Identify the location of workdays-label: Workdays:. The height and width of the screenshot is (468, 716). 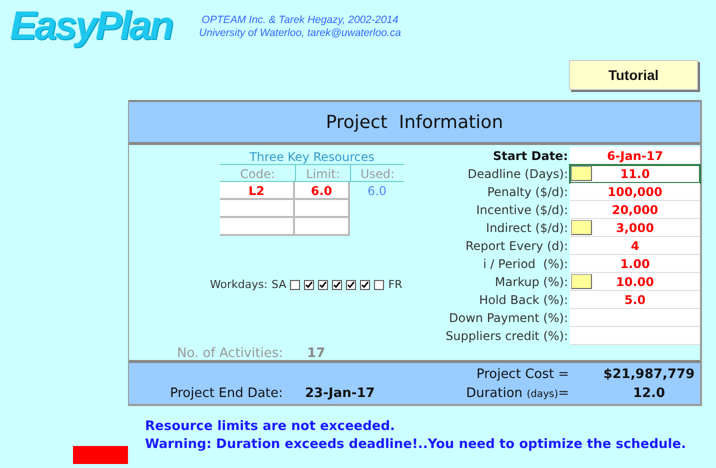
(239, 285).